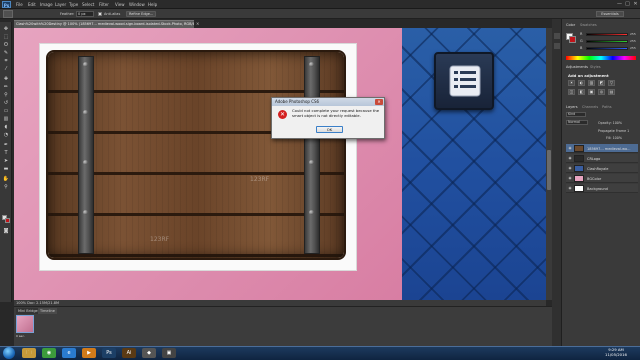 Image resolution: width=640 pixels, height=360 pixels. I want to click on adjustment-icon: ◫, so click(571, 92).